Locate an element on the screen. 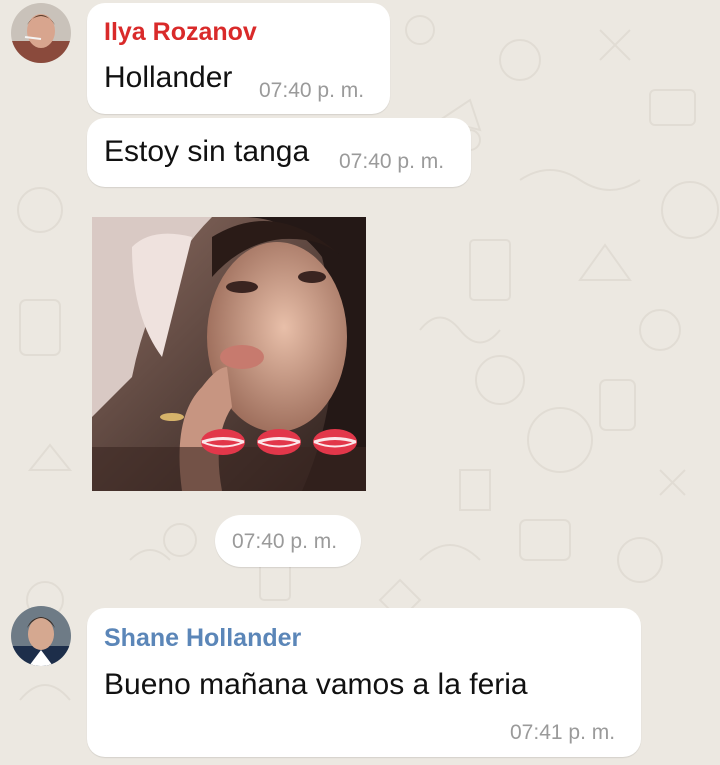  sender-name-shane: Shane Hollander is located at coordinates (202, 638).